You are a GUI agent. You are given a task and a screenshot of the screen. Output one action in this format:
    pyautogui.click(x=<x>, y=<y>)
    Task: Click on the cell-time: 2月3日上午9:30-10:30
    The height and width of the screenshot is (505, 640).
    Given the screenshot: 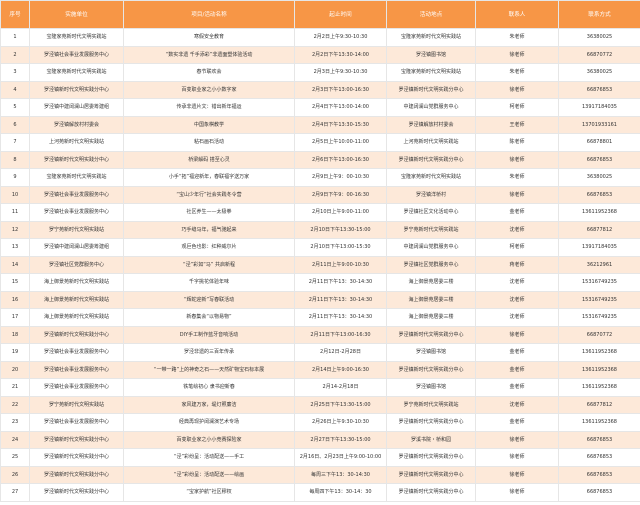 What is the action you would take?
    pyautogui.click(x=340, y=72)
    